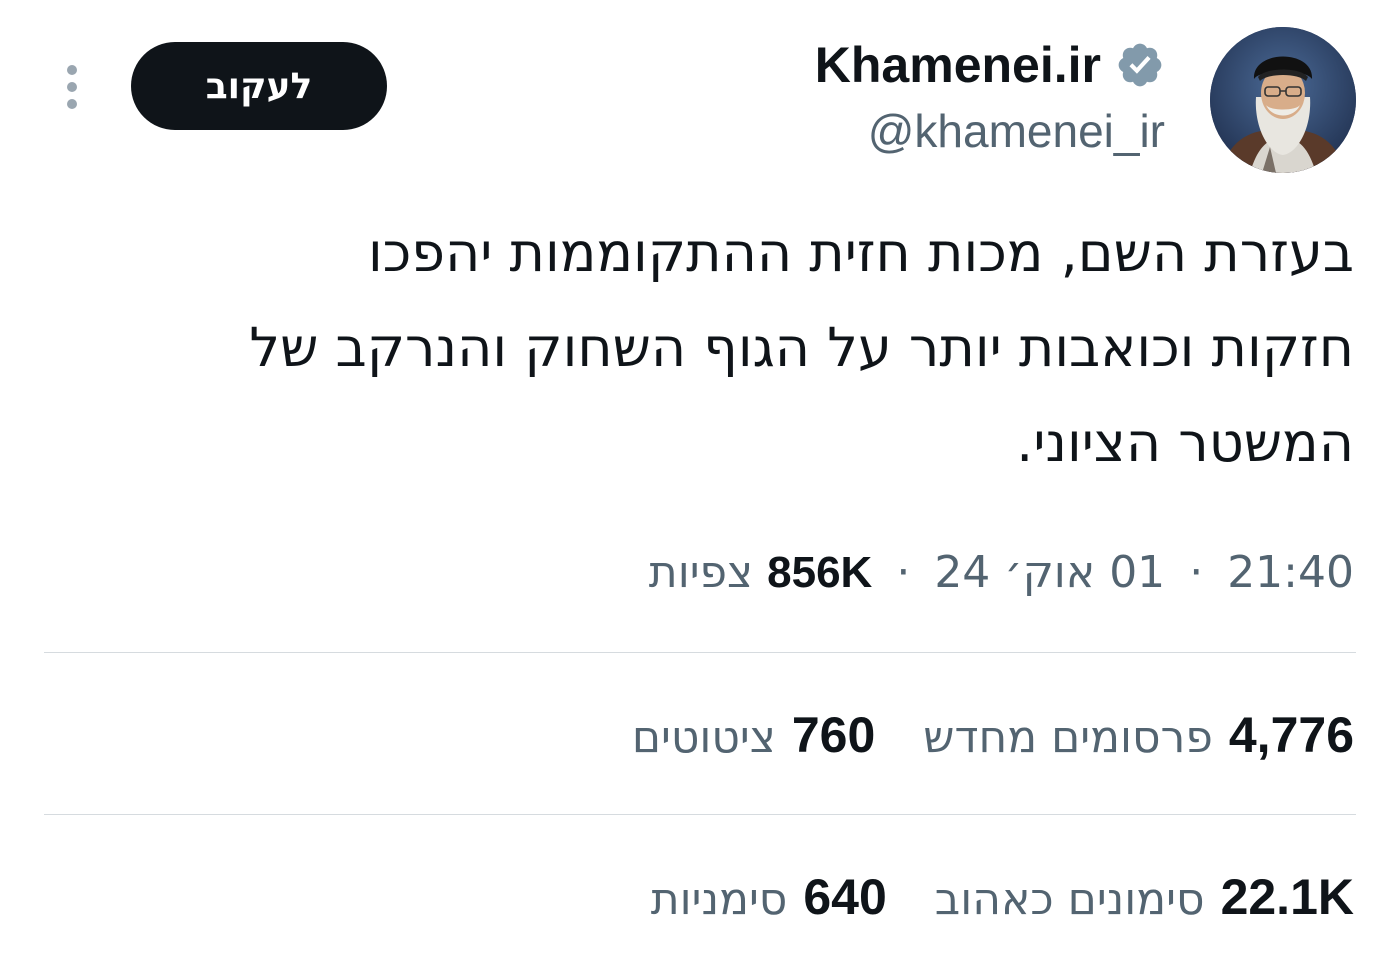 The height and width of the screenshot is (970, 1400). Describe the element at coordinates (719, 899) in the screenshot. I see `bookmarks-label: סימניות` at that location.